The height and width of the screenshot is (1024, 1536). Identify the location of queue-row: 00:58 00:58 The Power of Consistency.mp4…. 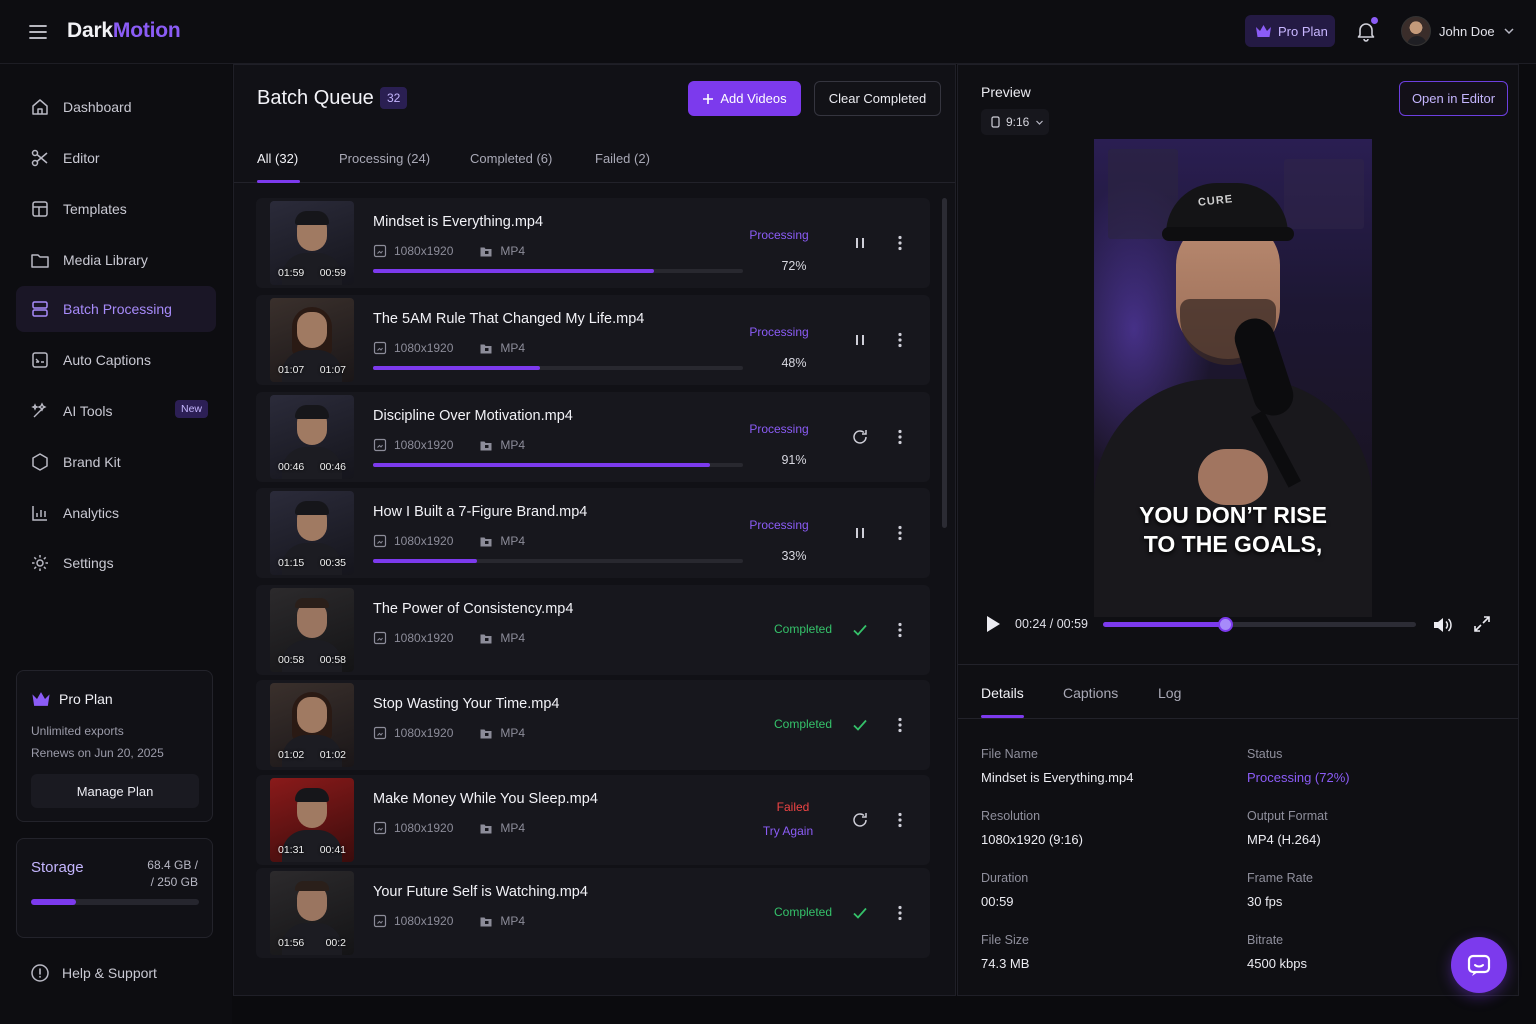
(593, 630).